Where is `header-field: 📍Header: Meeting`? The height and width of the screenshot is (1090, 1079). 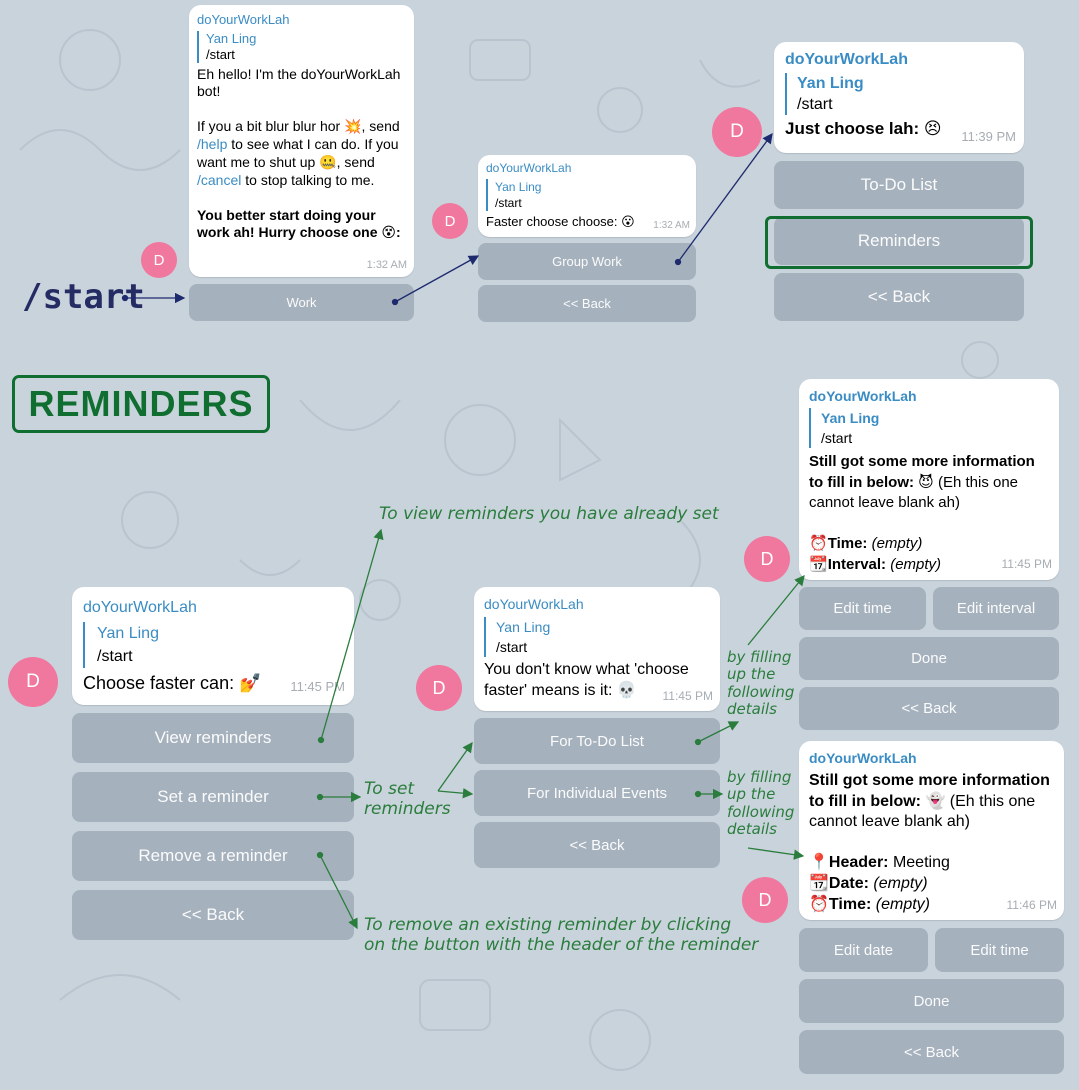
header-field: 📍Header: Meeting is located at coordinates (879, 861).